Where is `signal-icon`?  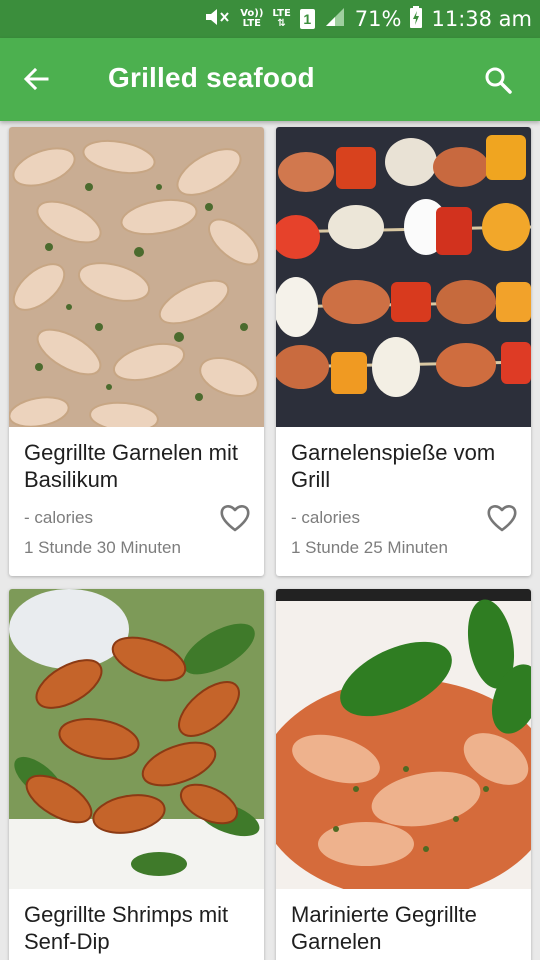
signal-icon is located at coordinates (335, 19).